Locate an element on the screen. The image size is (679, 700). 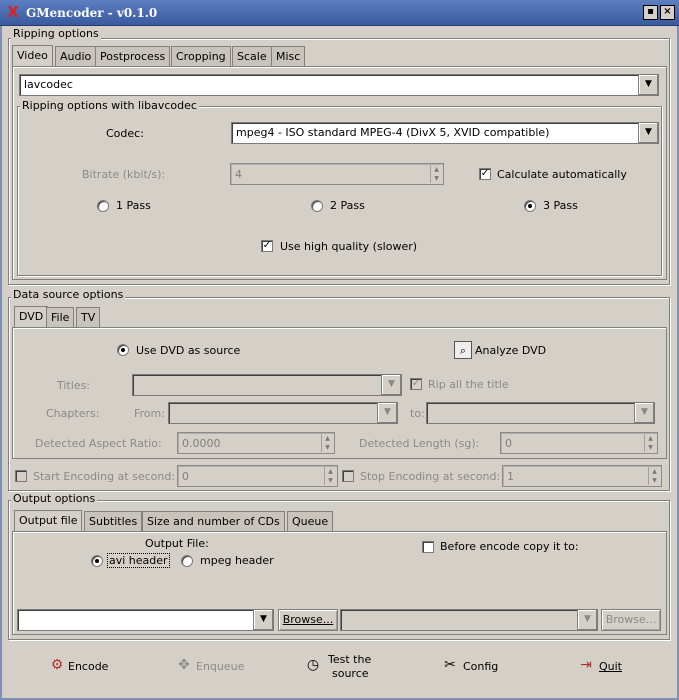
quit-icon: ⇥ is located at coordinates (586, 665).